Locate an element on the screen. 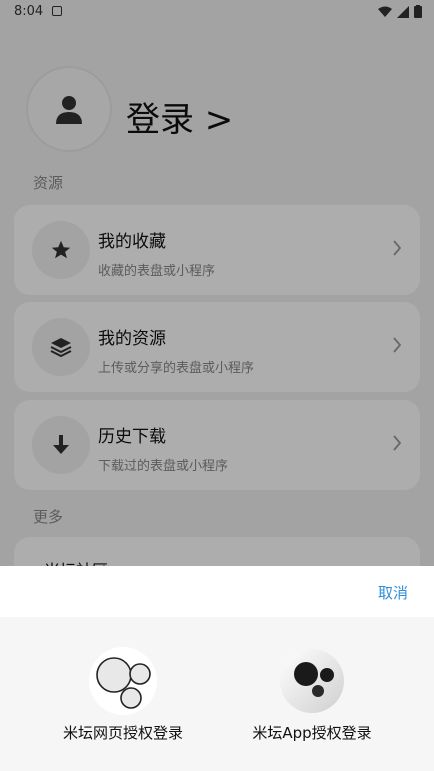 The image size is (434, 771). web-login-label: 米坛网页授权登录 is located at coordinates (122, 733).